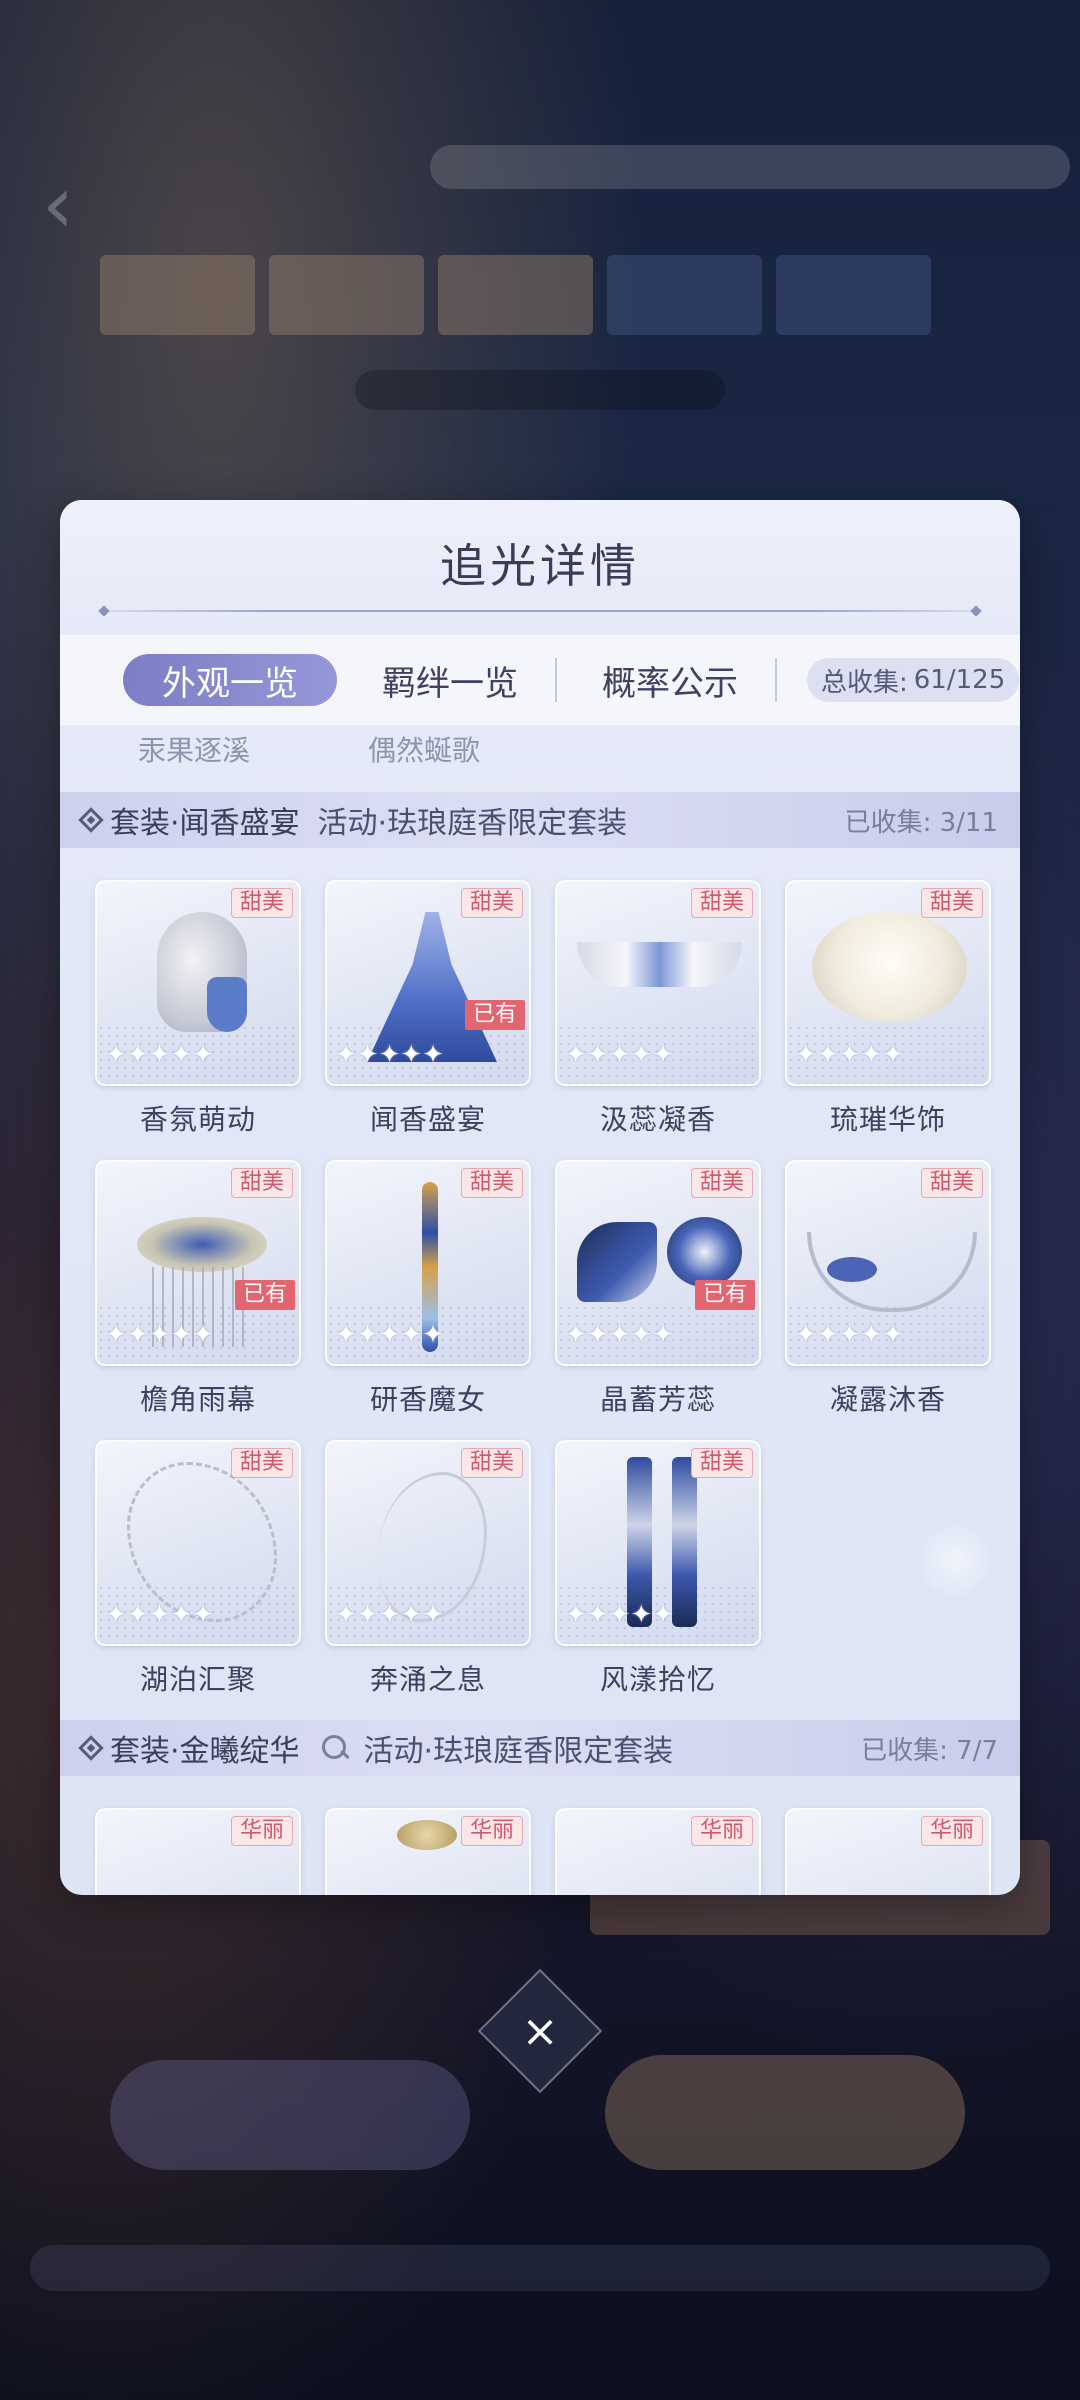  What do you see at coordinates (921, 822) in the screenshot?
I see `set-collected-count: 已收集: 3/11` at bounding box center [921, 822].